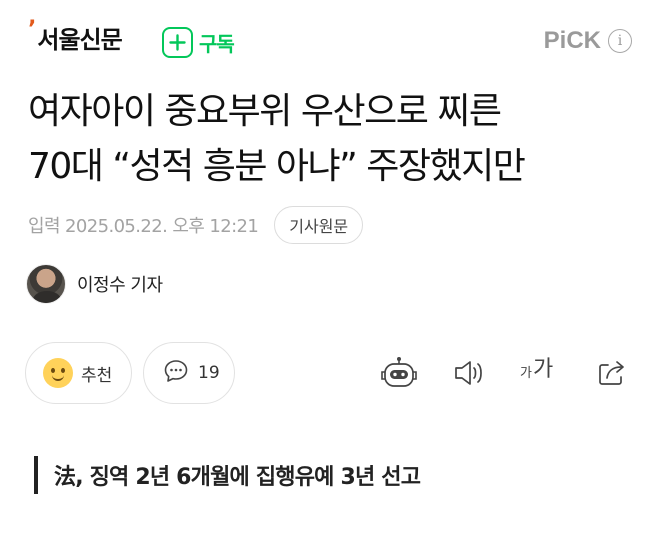  Describe the element at coordinates (217, 44) in the screenshot. I see `subscribe-label: 구독` at that location.